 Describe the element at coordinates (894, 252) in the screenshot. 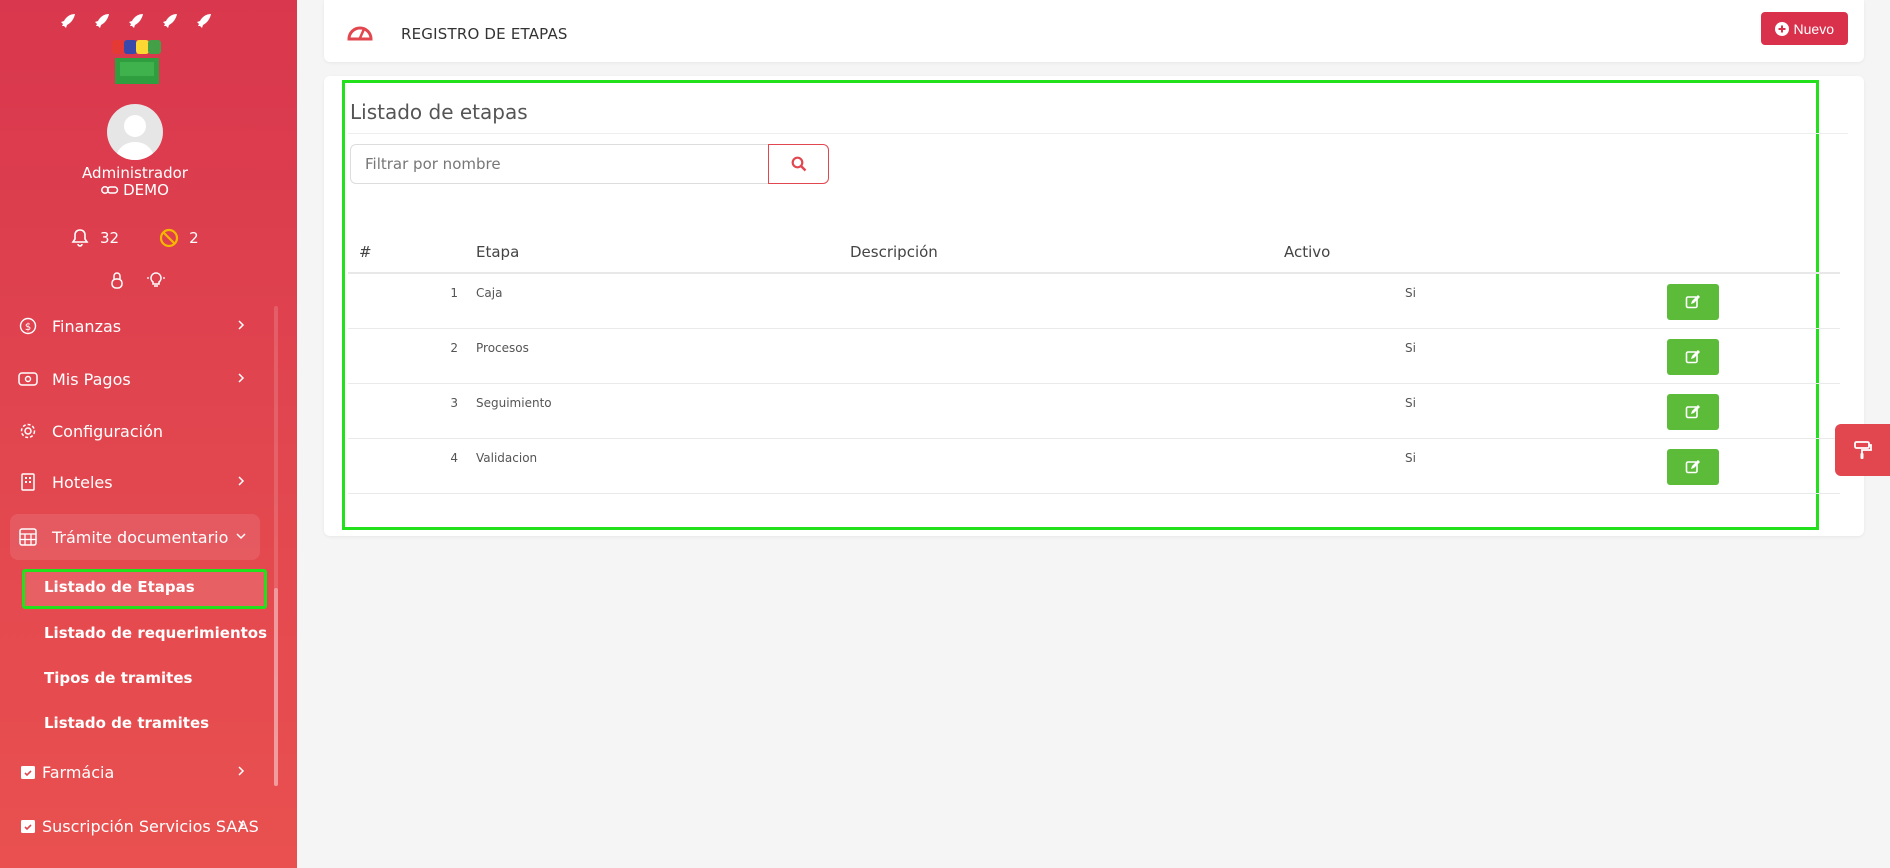

I see `column-header-desc: Descripción` at that location.